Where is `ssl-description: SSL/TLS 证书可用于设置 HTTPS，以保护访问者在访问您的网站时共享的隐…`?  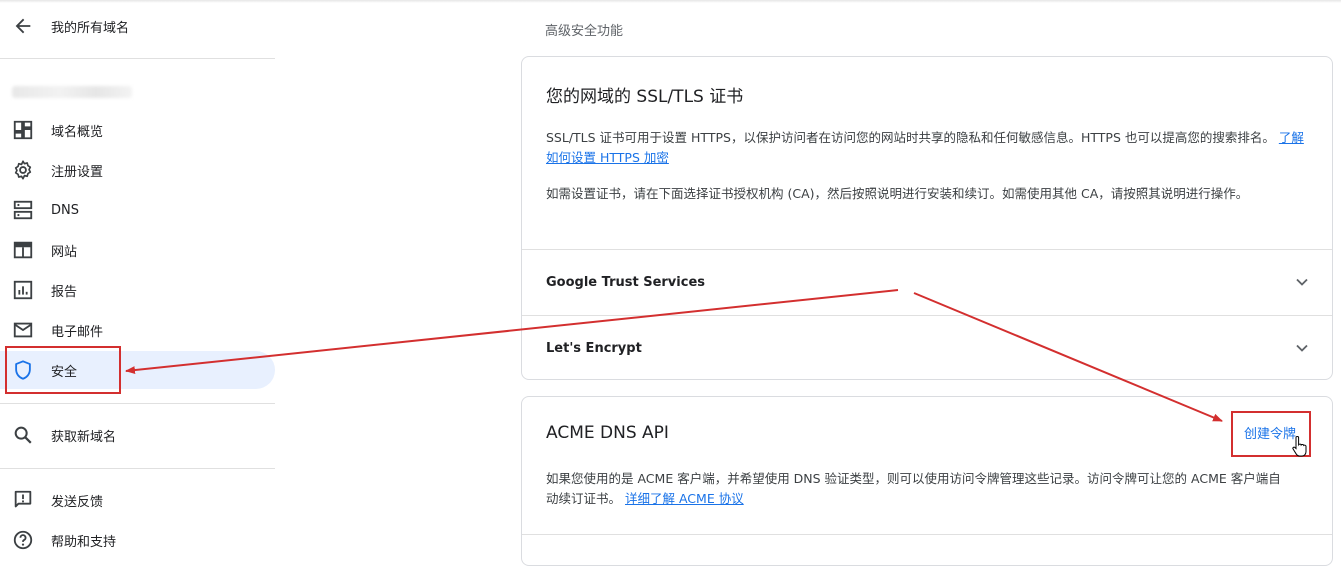 ssl-description: SSL/TLS 证书可用于设置 HTTPS，以保护访问者在访问您的网站时共享的隐… is located at coordinates (926, 148).